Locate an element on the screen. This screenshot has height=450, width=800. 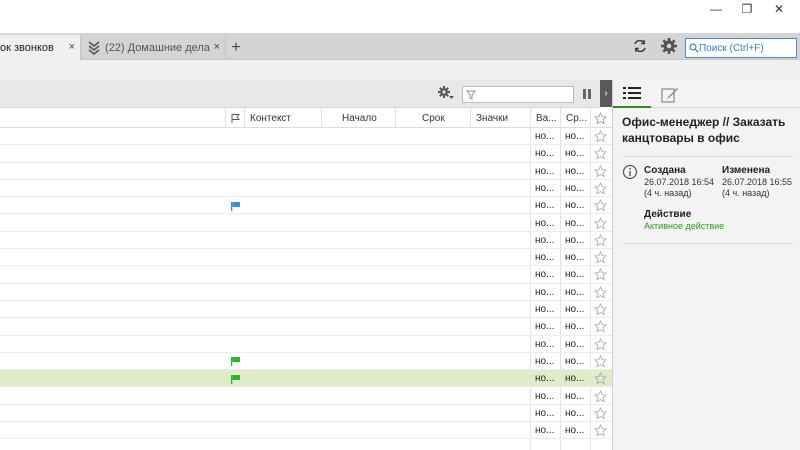
search-field is located at coordinates (741, 48).